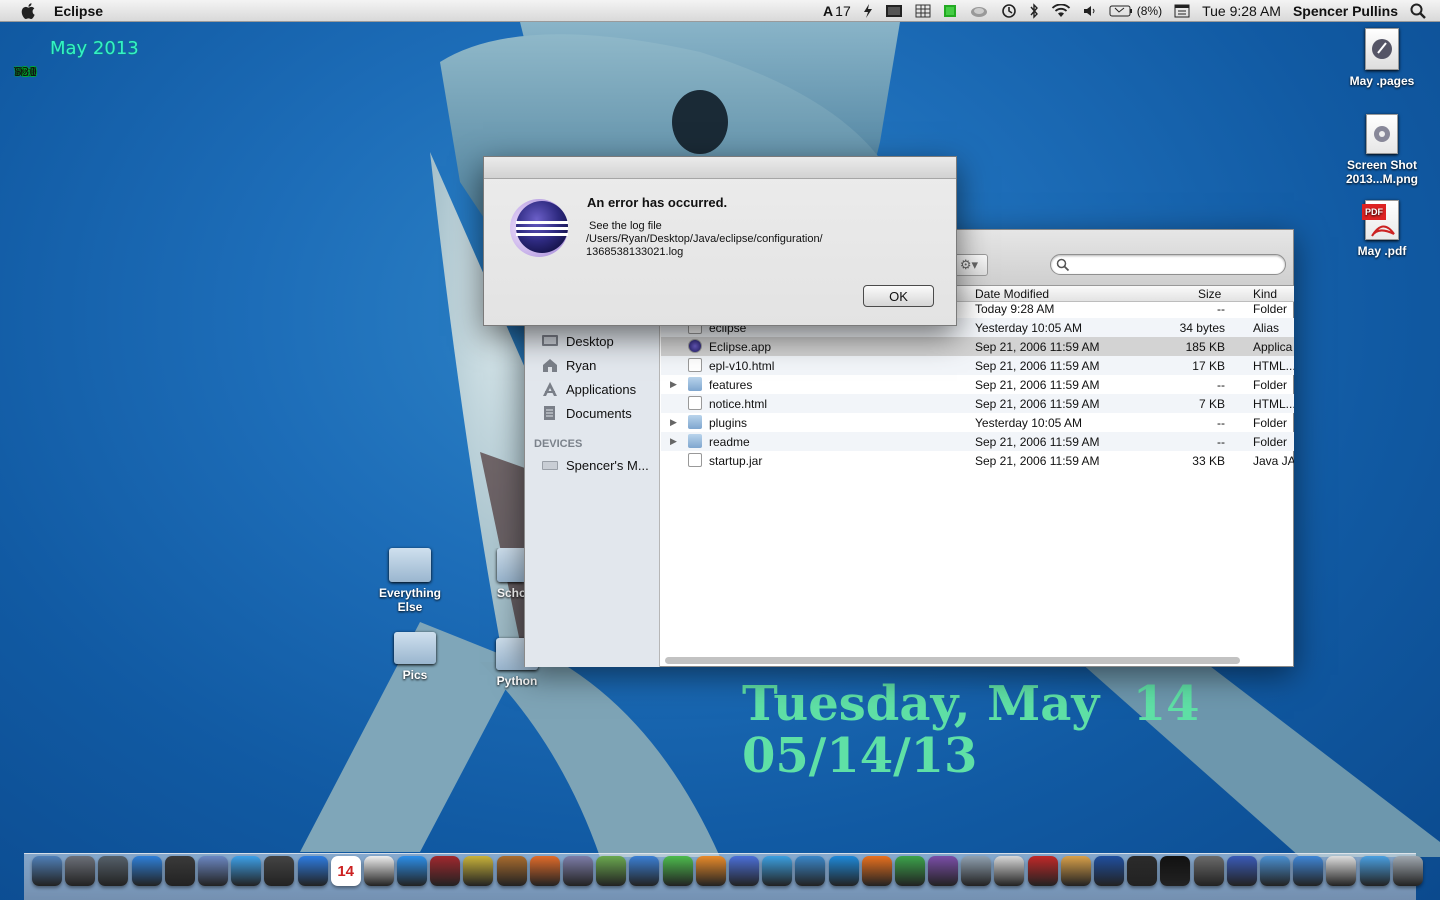 This screenshot has width=1440, height=900. Describe the element at coordinates (409, 593) in the screenshot. I see `desktop-folder-label: Everything` at that location.